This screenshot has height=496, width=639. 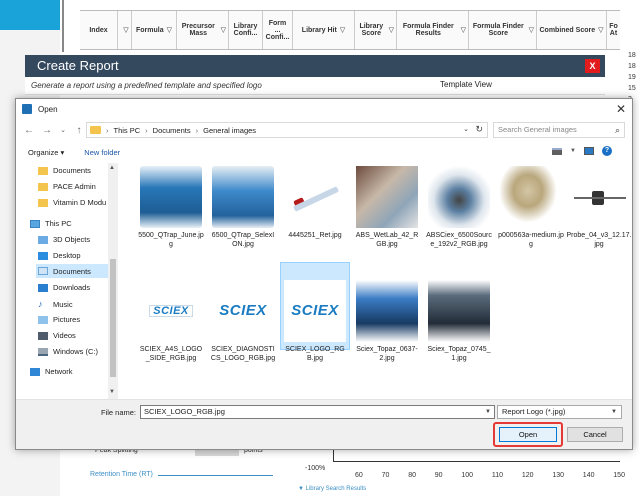 I want to click on x-tick: 80, so click(x=412, y=475).